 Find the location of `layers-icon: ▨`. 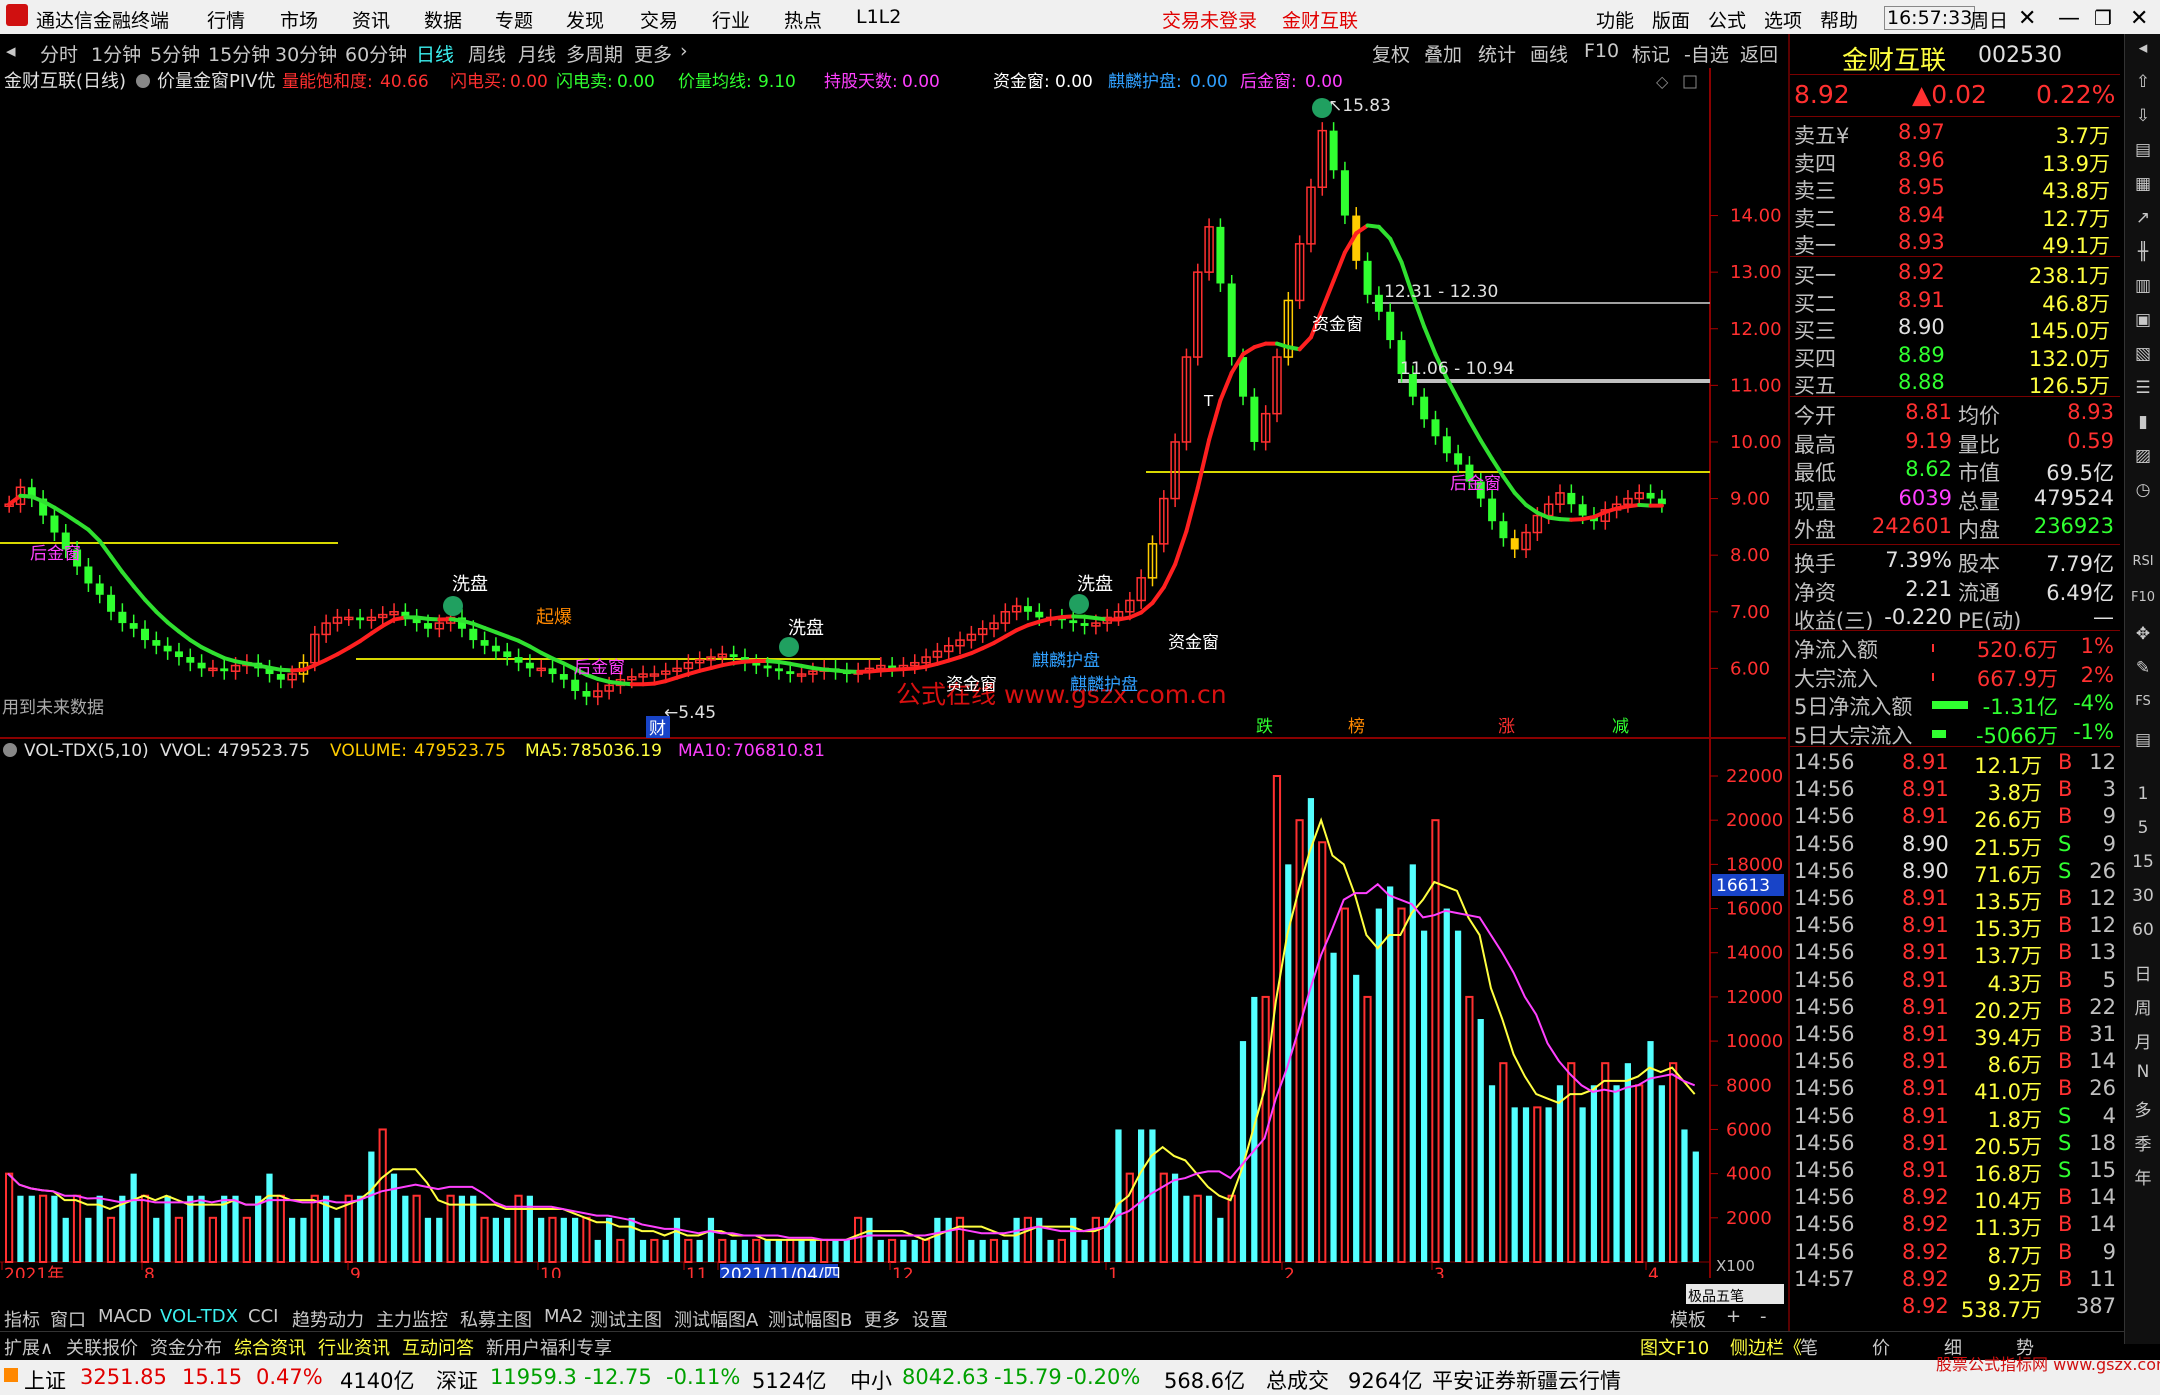

layers-icon: ▨ is located at coordinates (2143, 460).